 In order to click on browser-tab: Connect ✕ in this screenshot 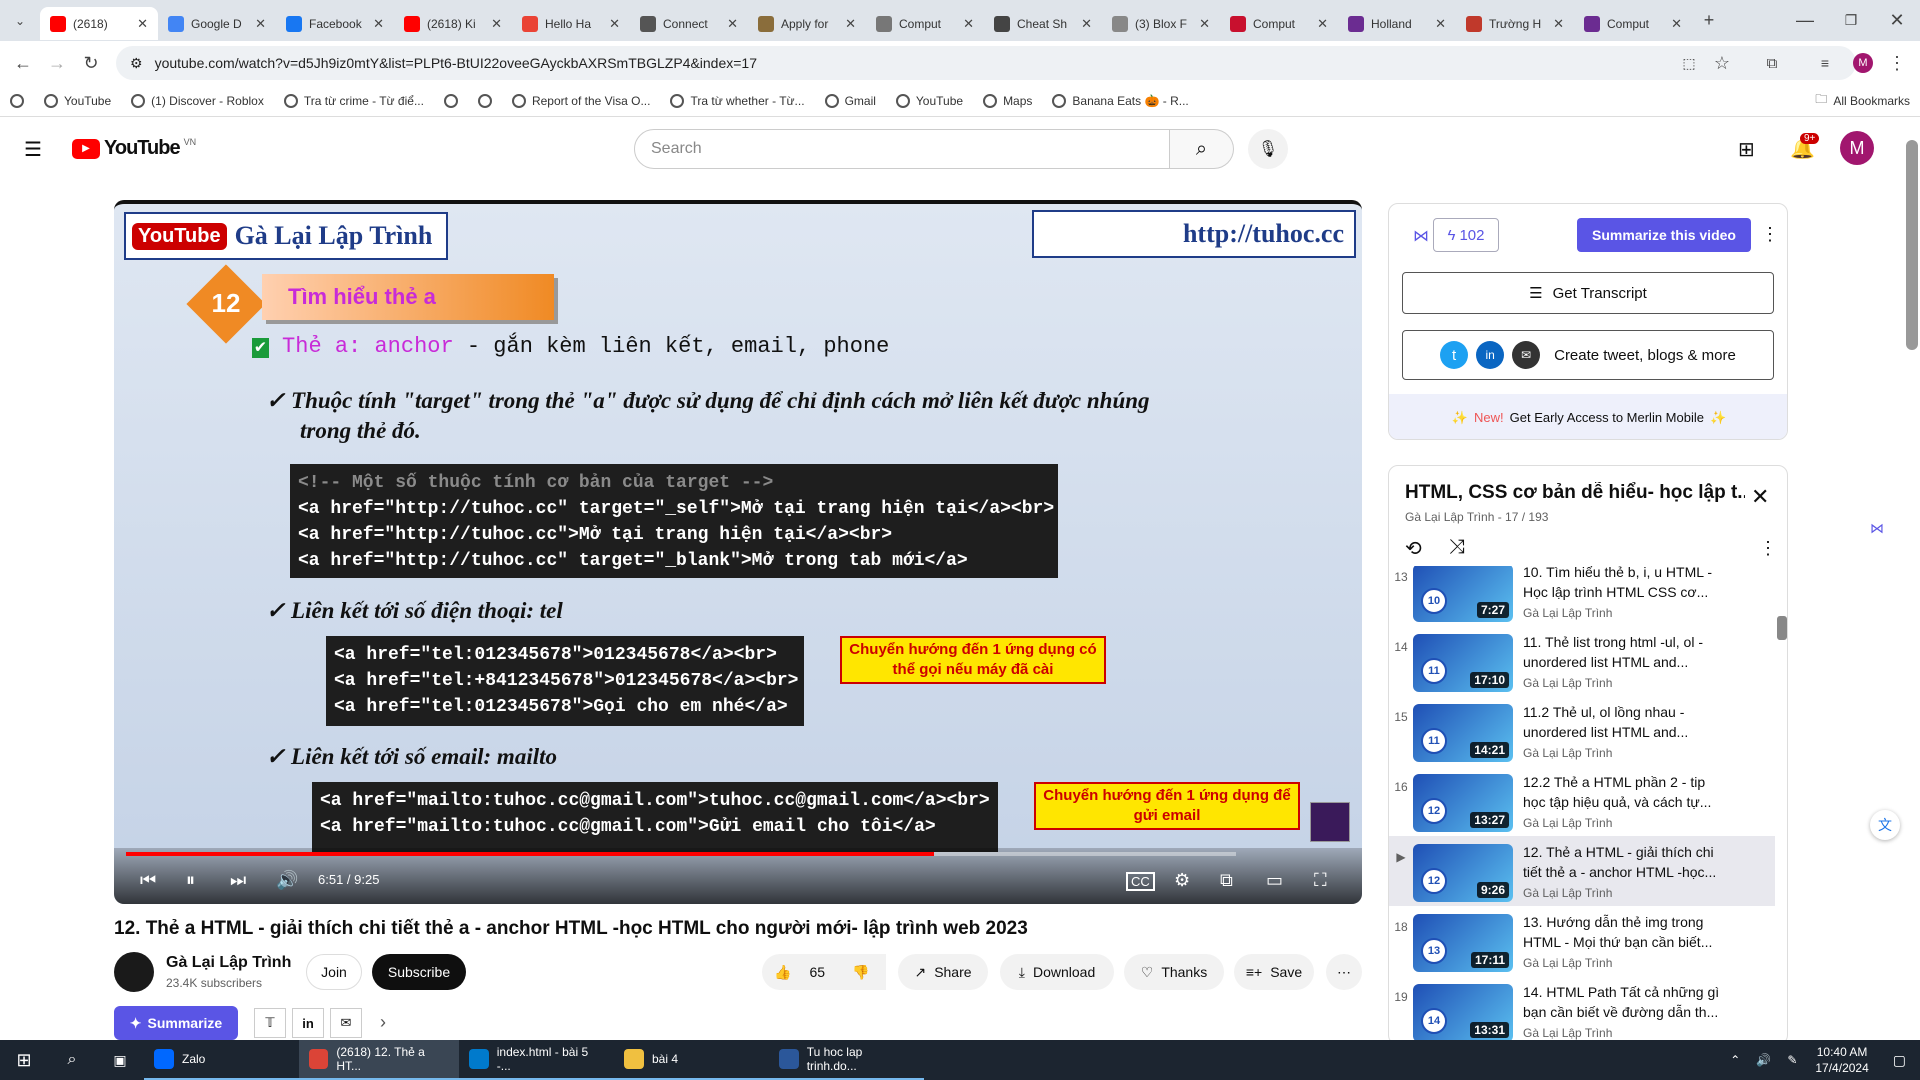, I will do `click(689, 23)`.